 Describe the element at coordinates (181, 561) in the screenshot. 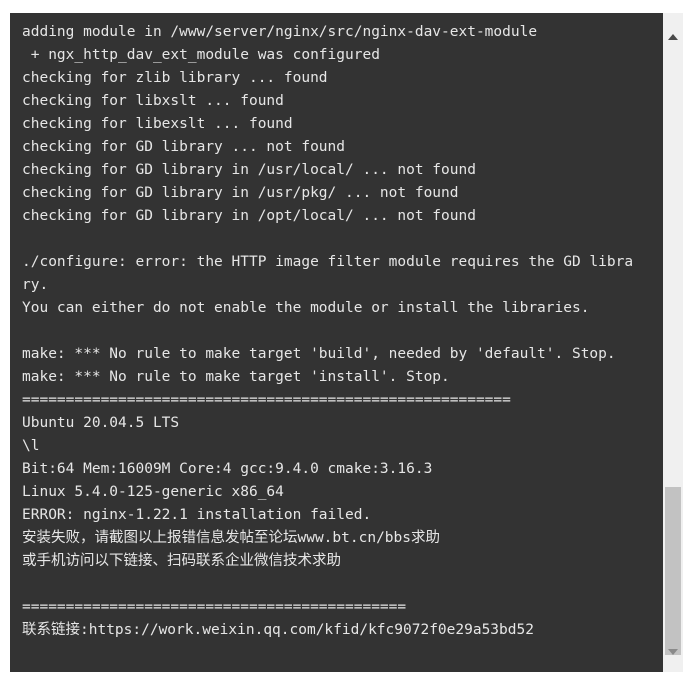

I see `console-line: 或手机访问以下链接、扫码联系企业微信技术求助` at that location.